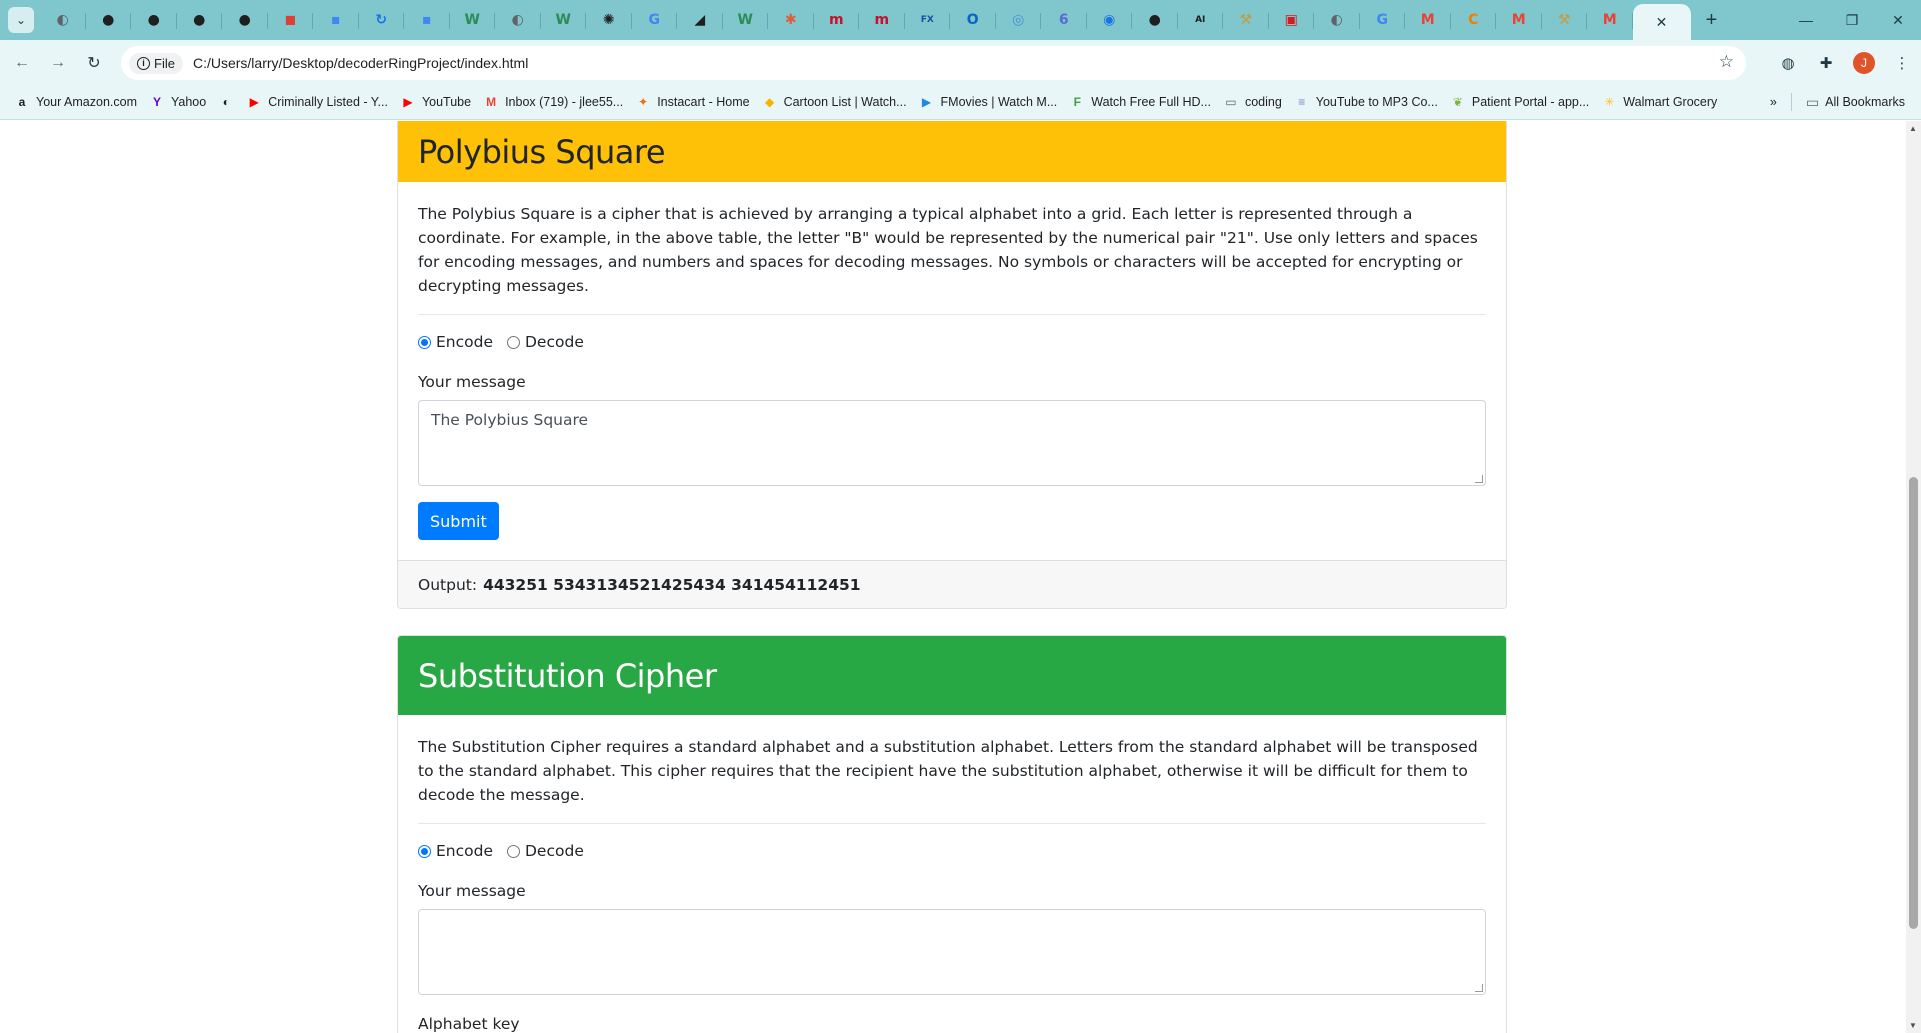 The width and height of the screenshot is (1921, 1033). What do you see at coordinates (1019, 20) in the screenshot?
I see `browser-tab: ◎` at bounding box center [1019, 20].